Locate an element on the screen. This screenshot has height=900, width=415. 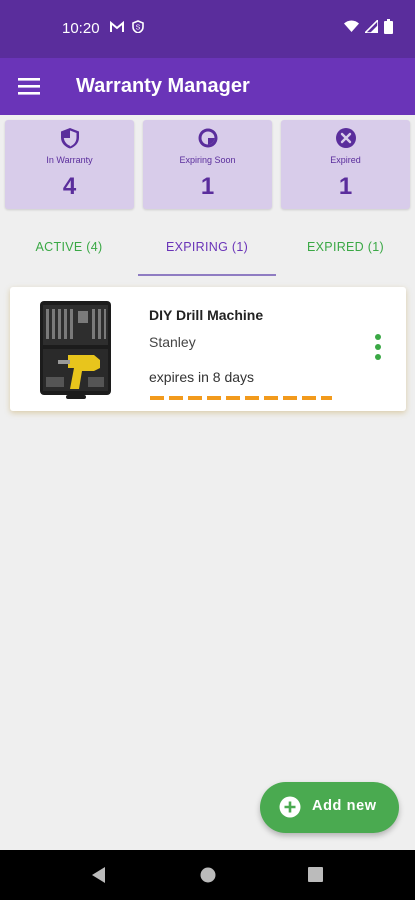
menu-icon is located at coordinates (30, 87).